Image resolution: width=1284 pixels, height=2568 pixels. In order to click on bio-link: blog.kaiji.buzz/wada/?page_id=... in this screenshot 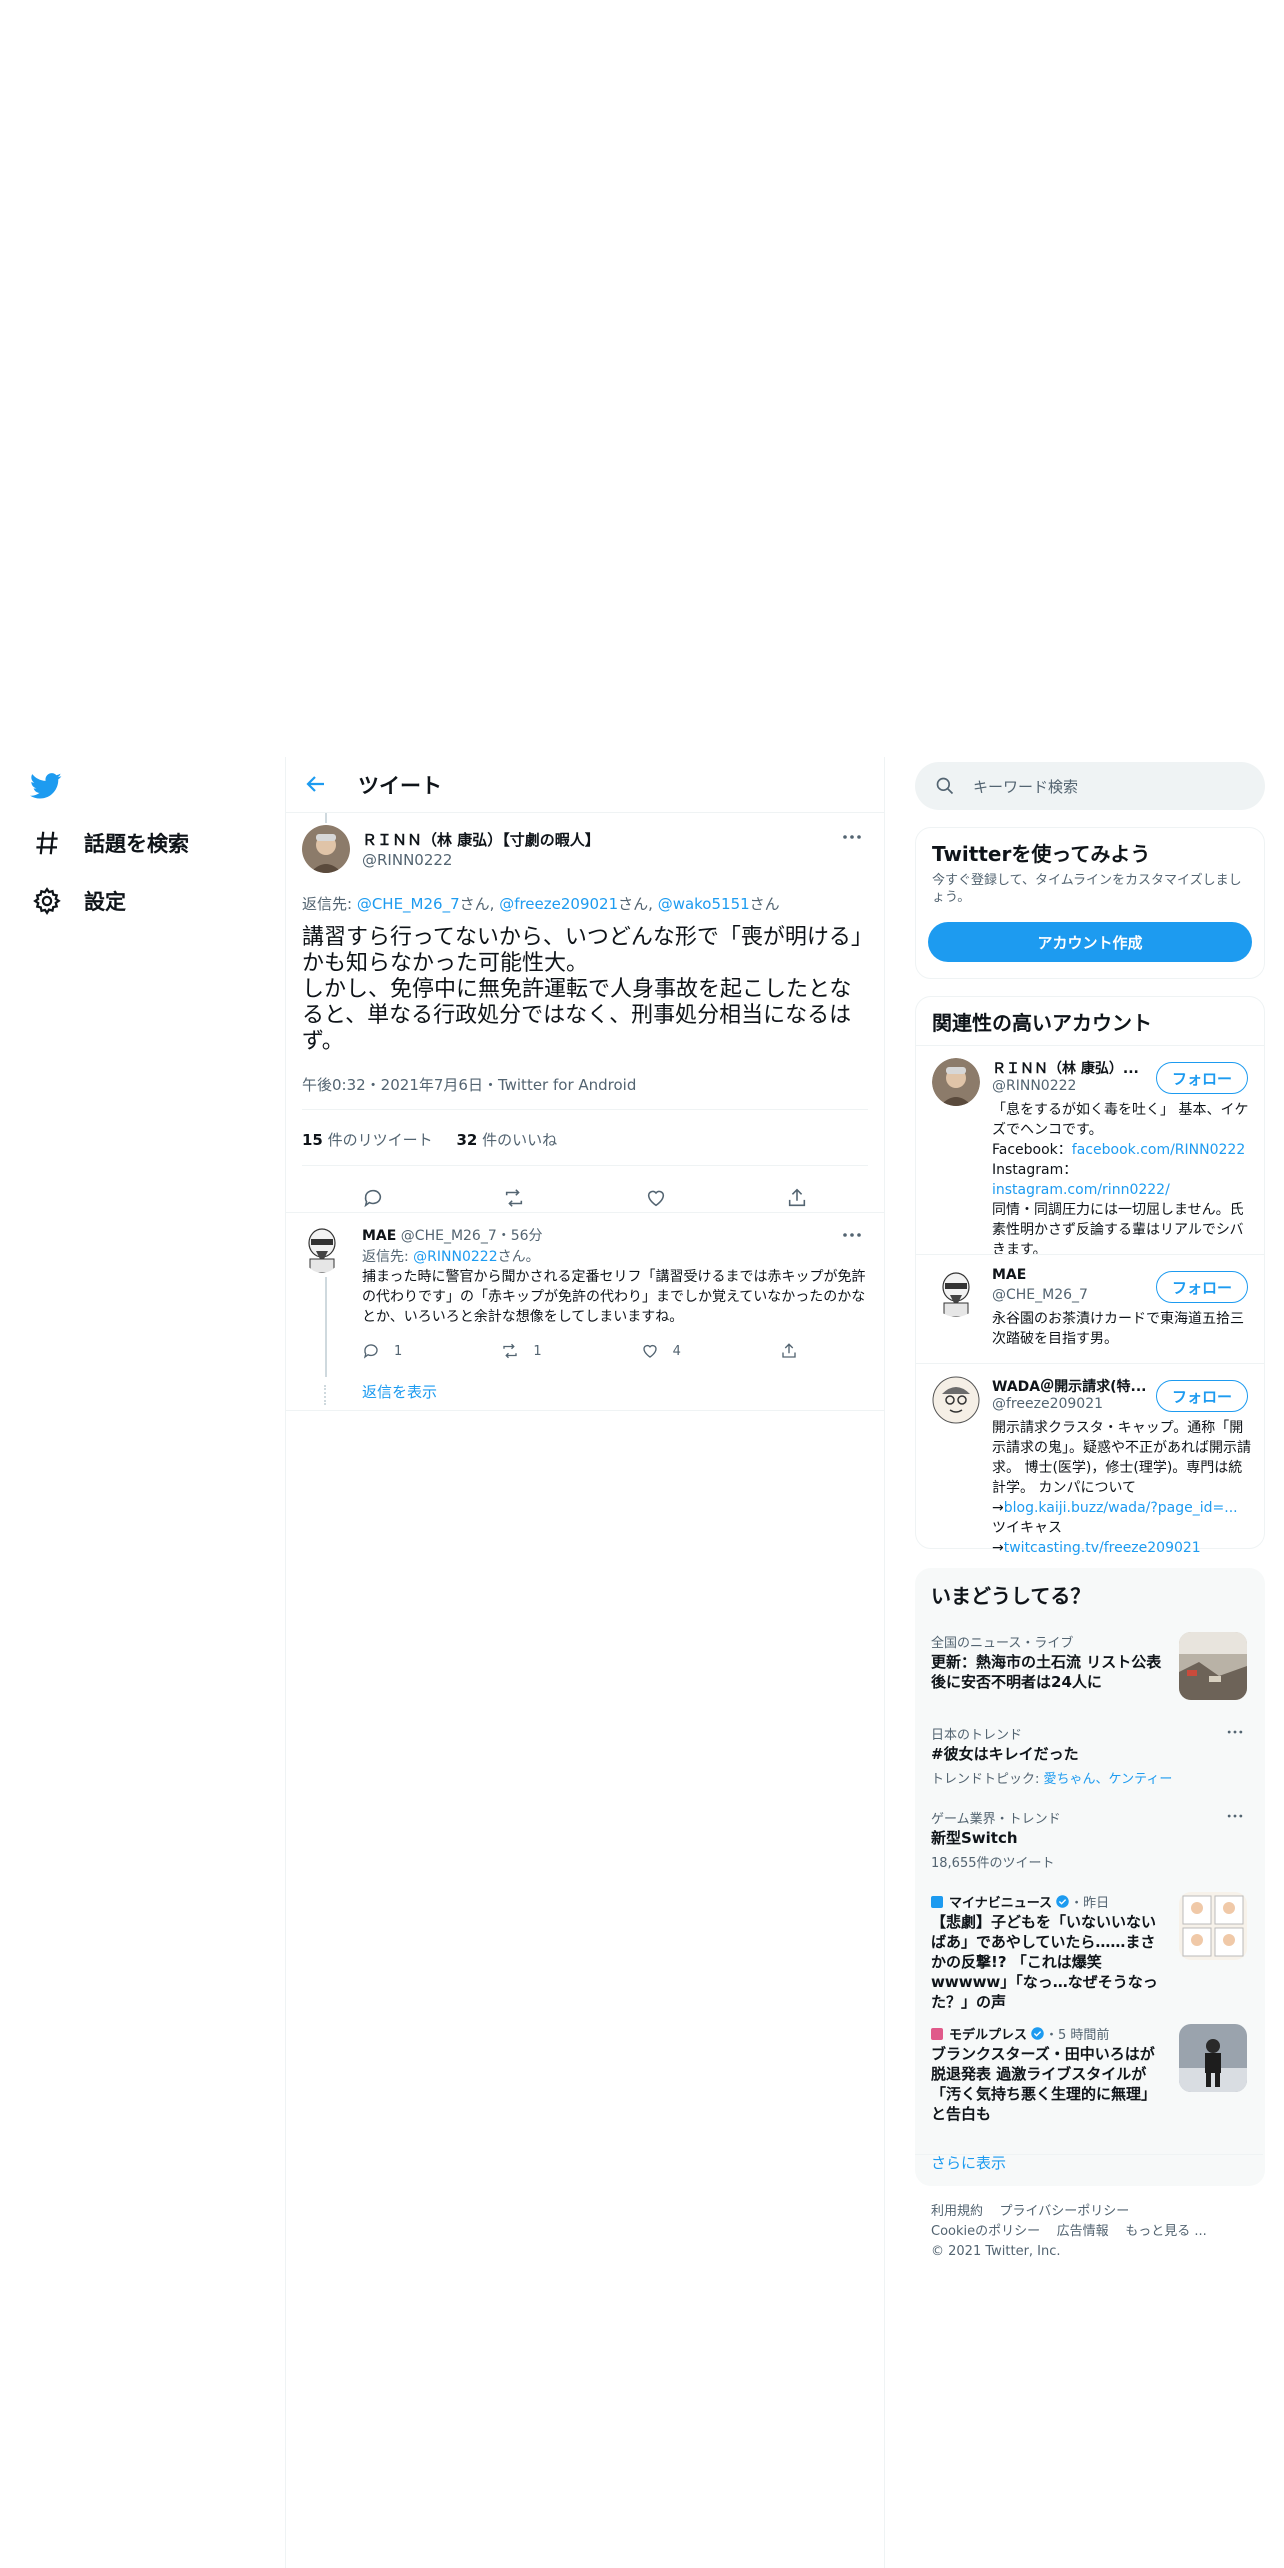, I will do `click(1121, 1508)`.